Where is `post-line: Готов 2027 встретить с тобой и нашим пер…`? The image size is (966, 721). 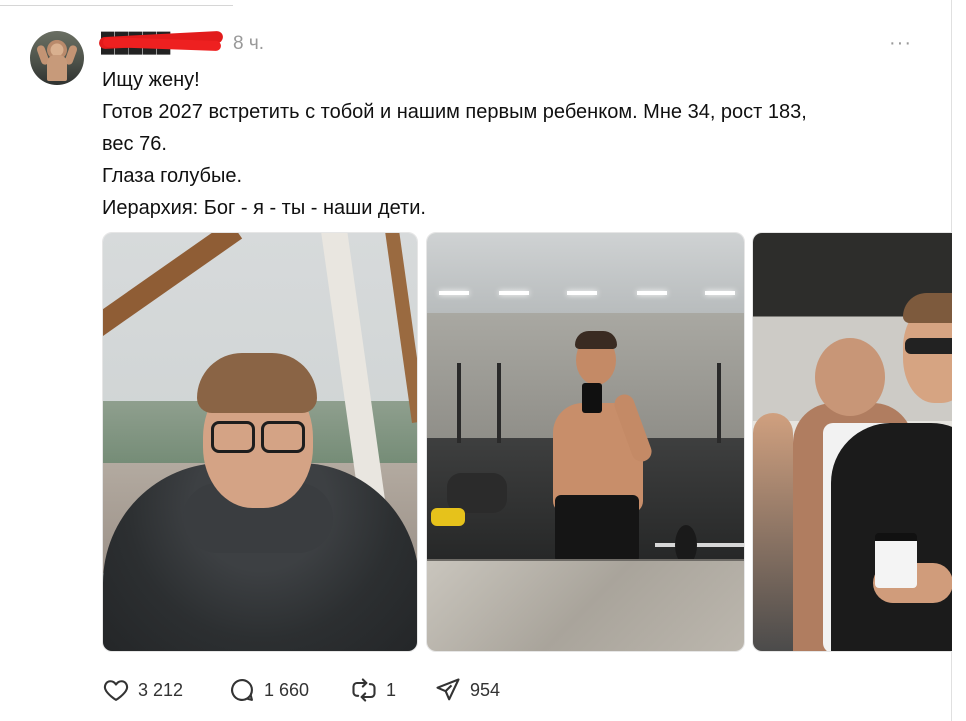 post-line: Готов 2027 встретить с тобой и нашим пер… is located at coordinates (454, 112).